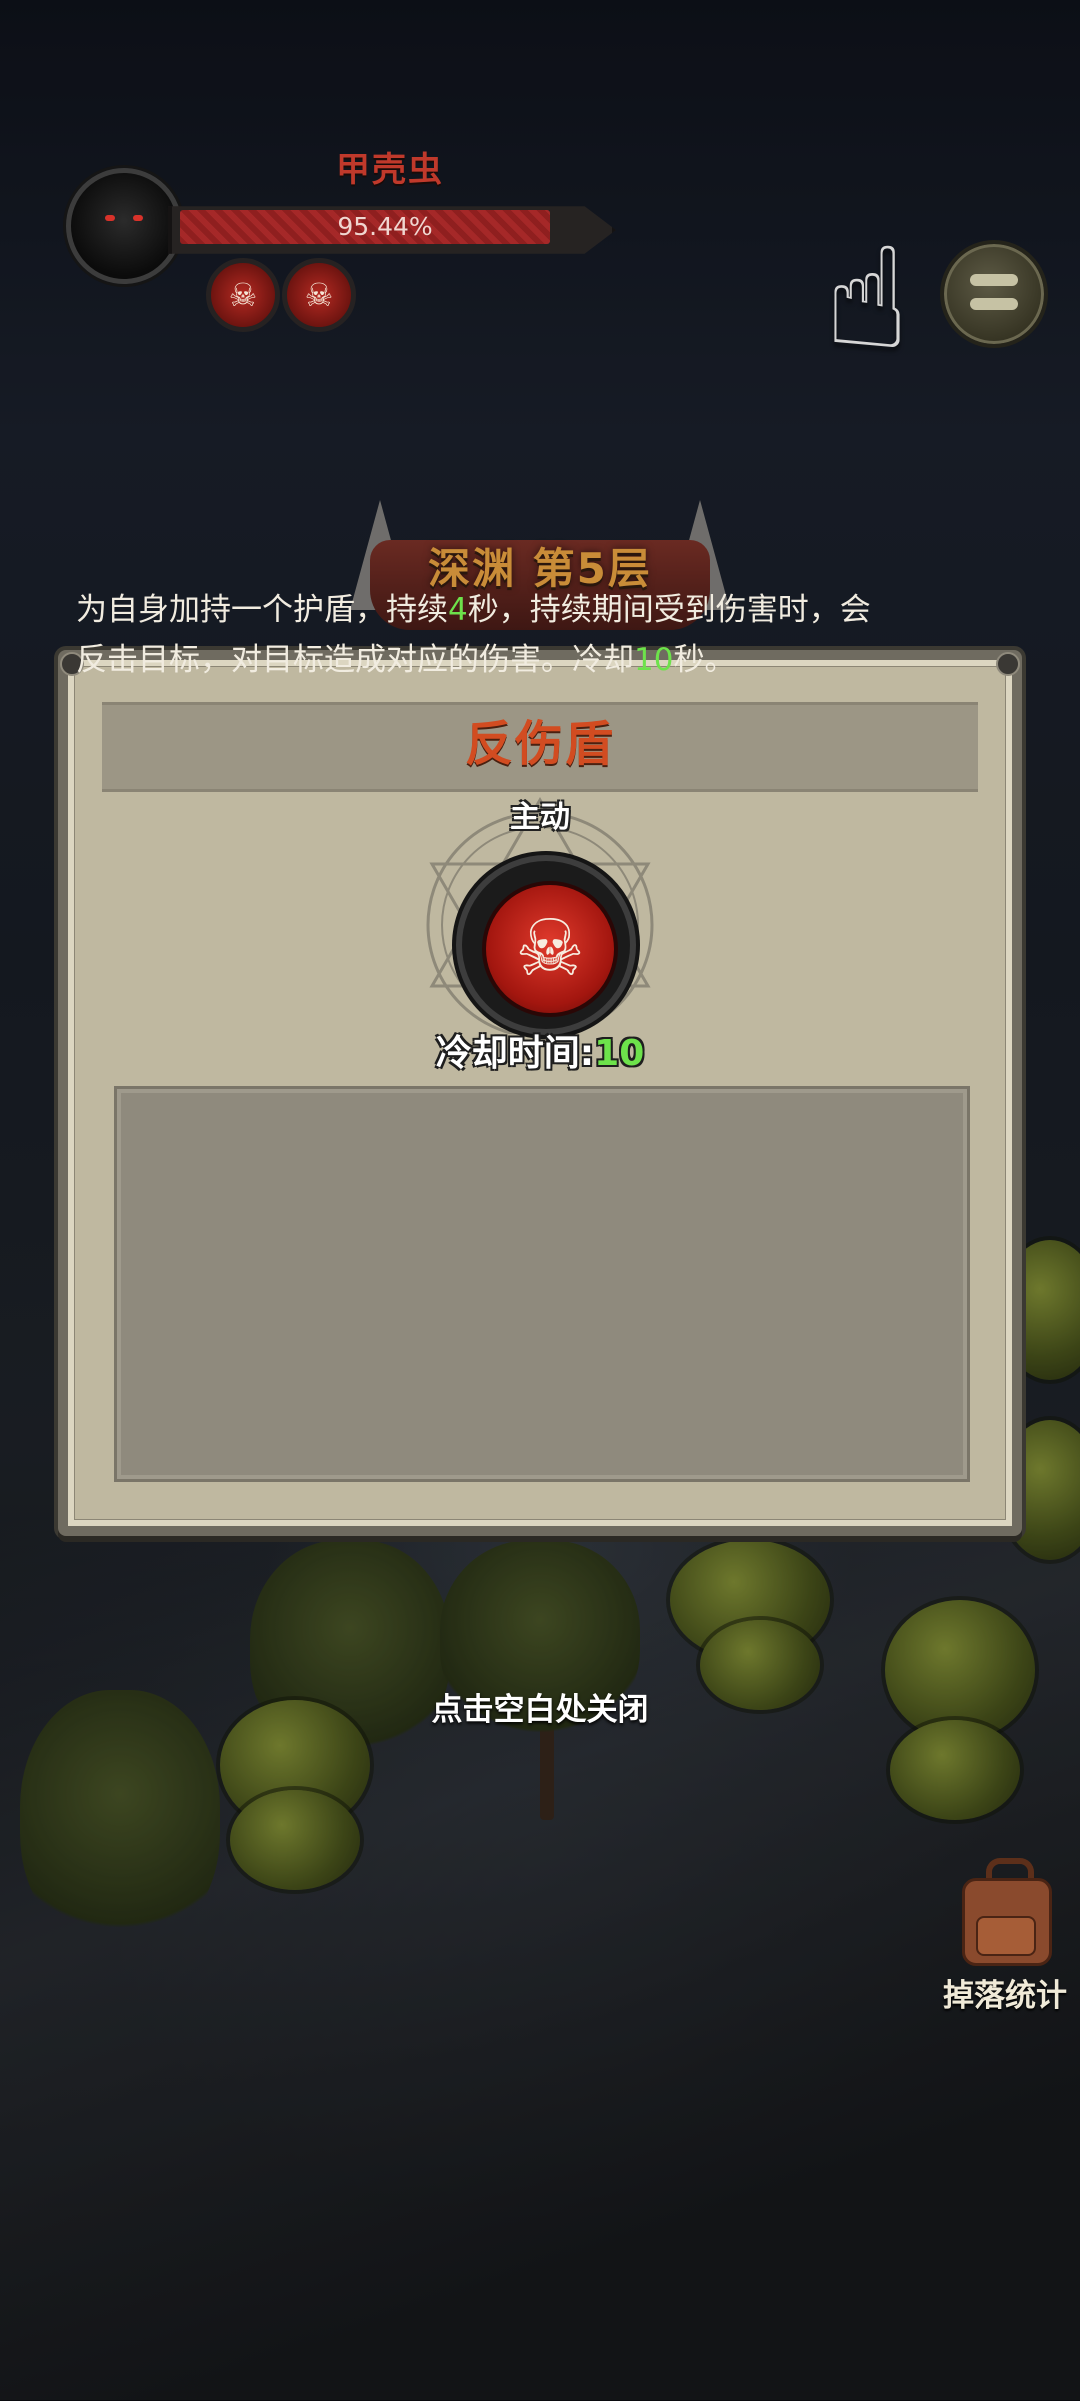 The image size is (1080, 2401). What do you see at coordinates (619, 1053) in the screenshot?
I see `cooldown-value: 10` at bounding box center [619, 1053].